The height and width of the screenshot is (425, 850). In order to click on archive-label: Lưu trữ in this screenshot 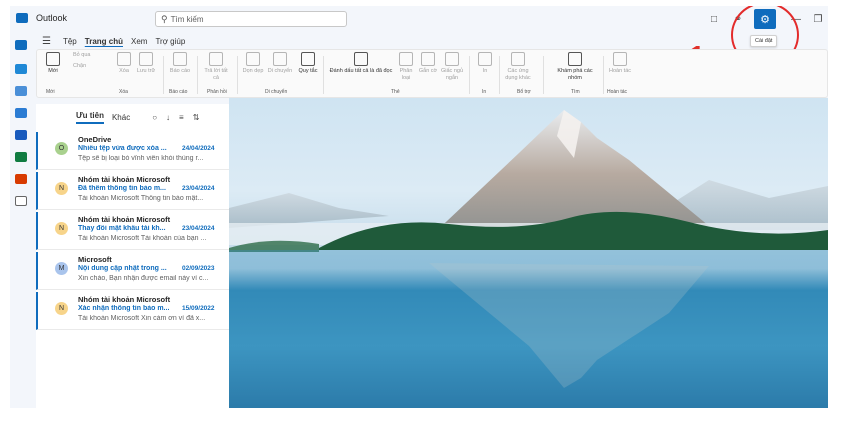, I will do `click(146, 71)`.